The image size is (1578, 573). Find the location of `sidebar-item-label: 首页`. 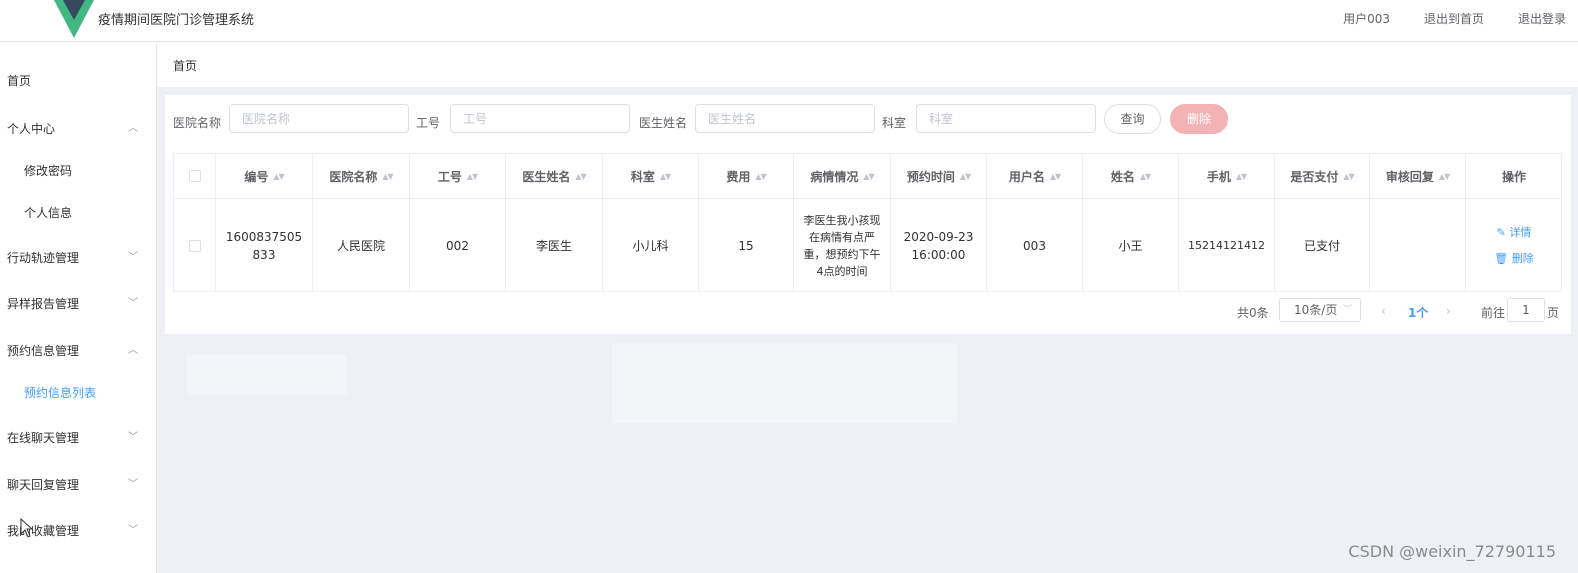

sidebar-item-label: 首页 is located at coordinates (19, 81).